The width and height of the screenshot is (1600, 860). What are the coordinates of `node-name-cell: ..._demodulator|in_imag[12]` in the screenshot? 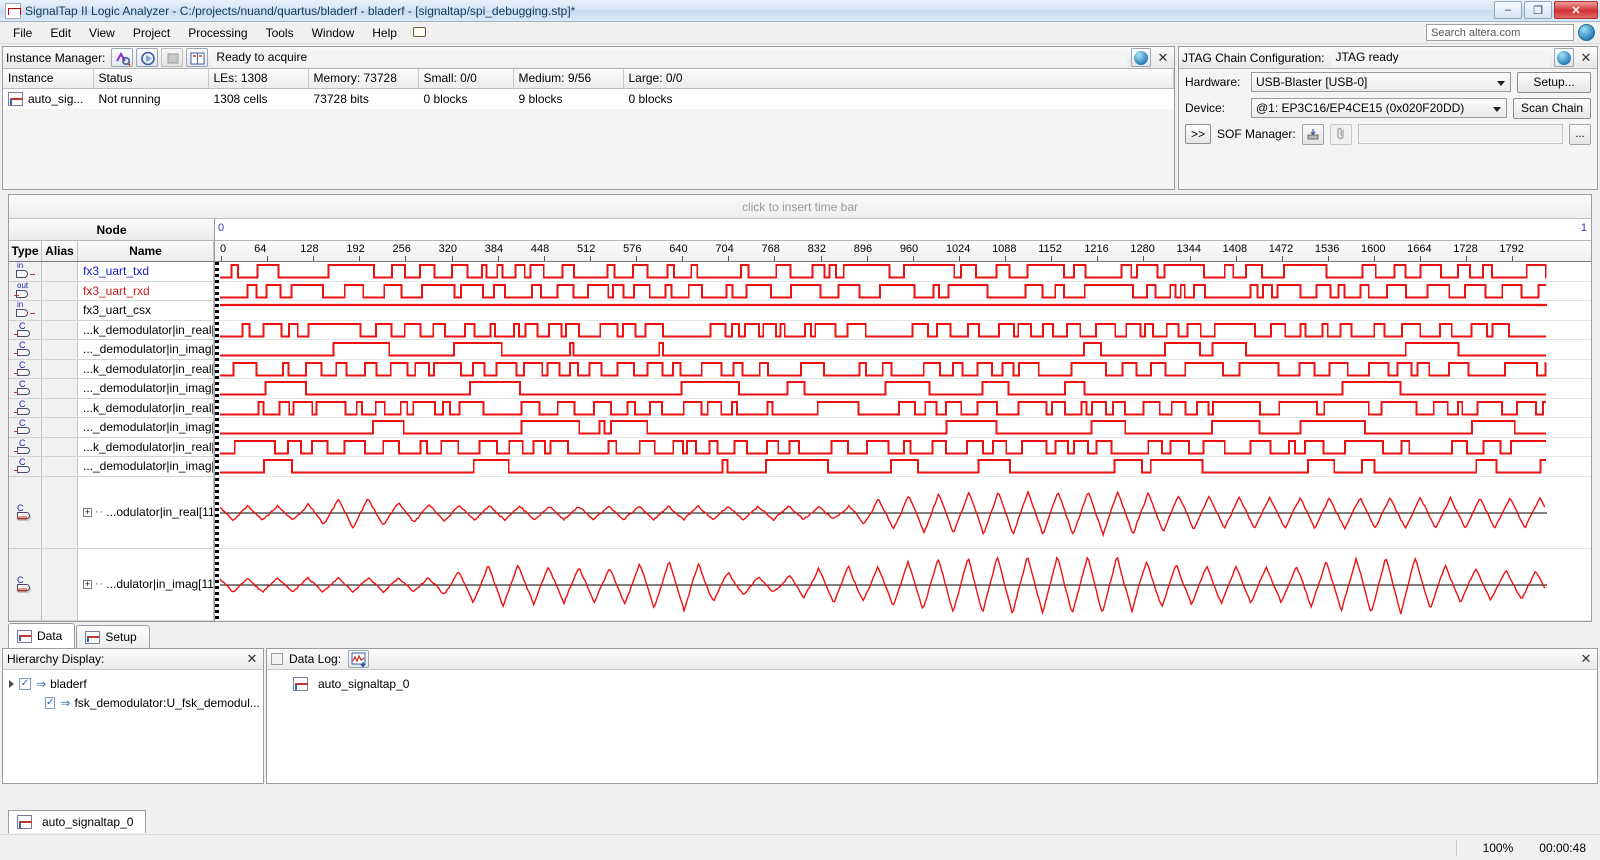 It's located at (146, 466).